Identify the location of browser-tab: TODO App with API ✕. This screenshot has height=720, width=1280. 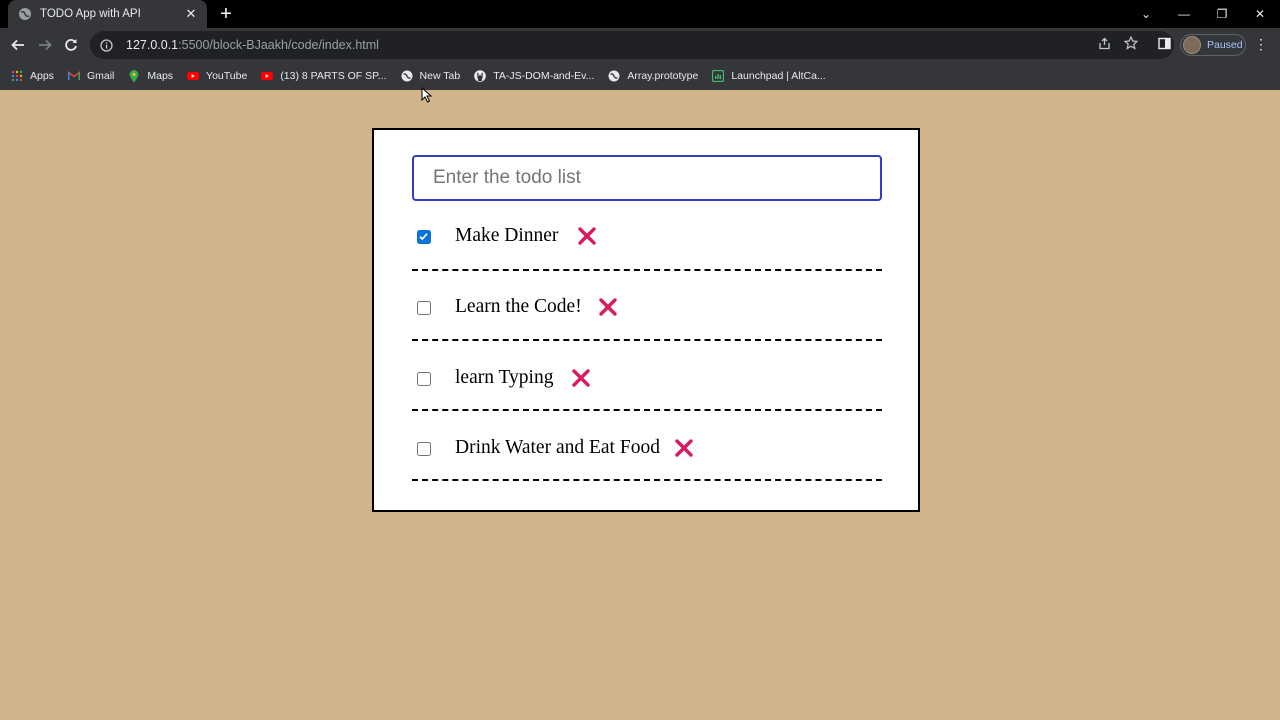
(107, 14).